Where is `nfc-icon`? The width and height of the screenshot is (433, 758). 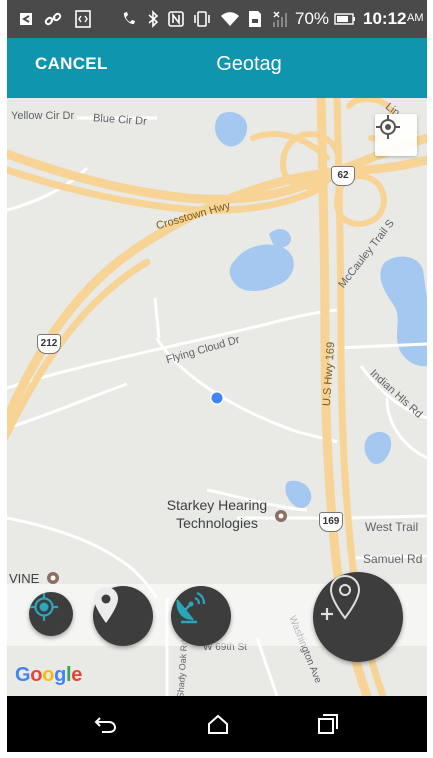 nfc-icon is located at coordinates (176, 19).